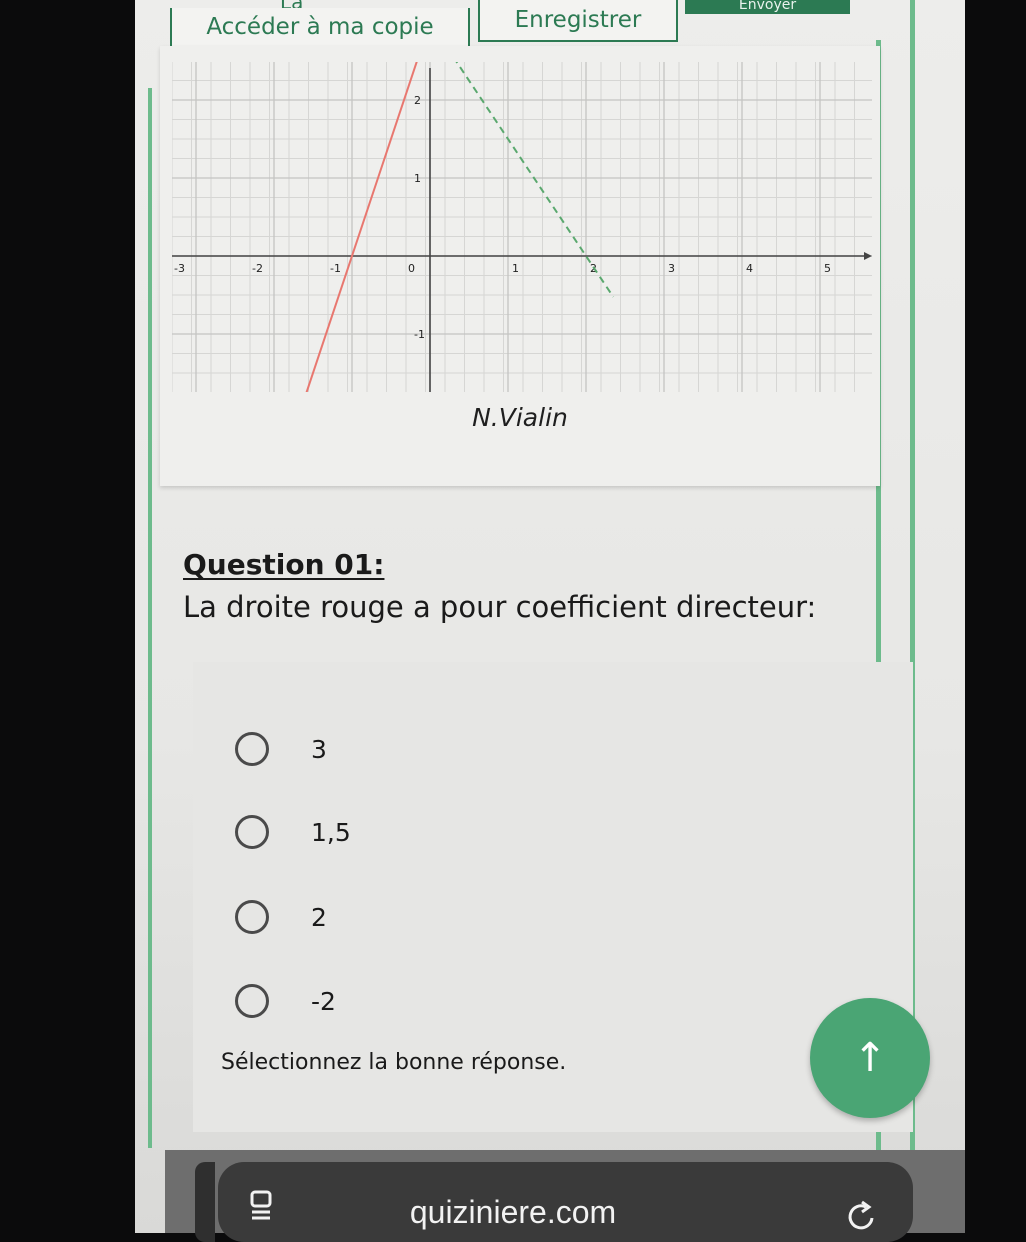 This screenshot has height=1242, width=1026. What do you see at coordinates (319, 917) in the screenshot?
I see `answer-label: 2` at bounding box center [319, 917].